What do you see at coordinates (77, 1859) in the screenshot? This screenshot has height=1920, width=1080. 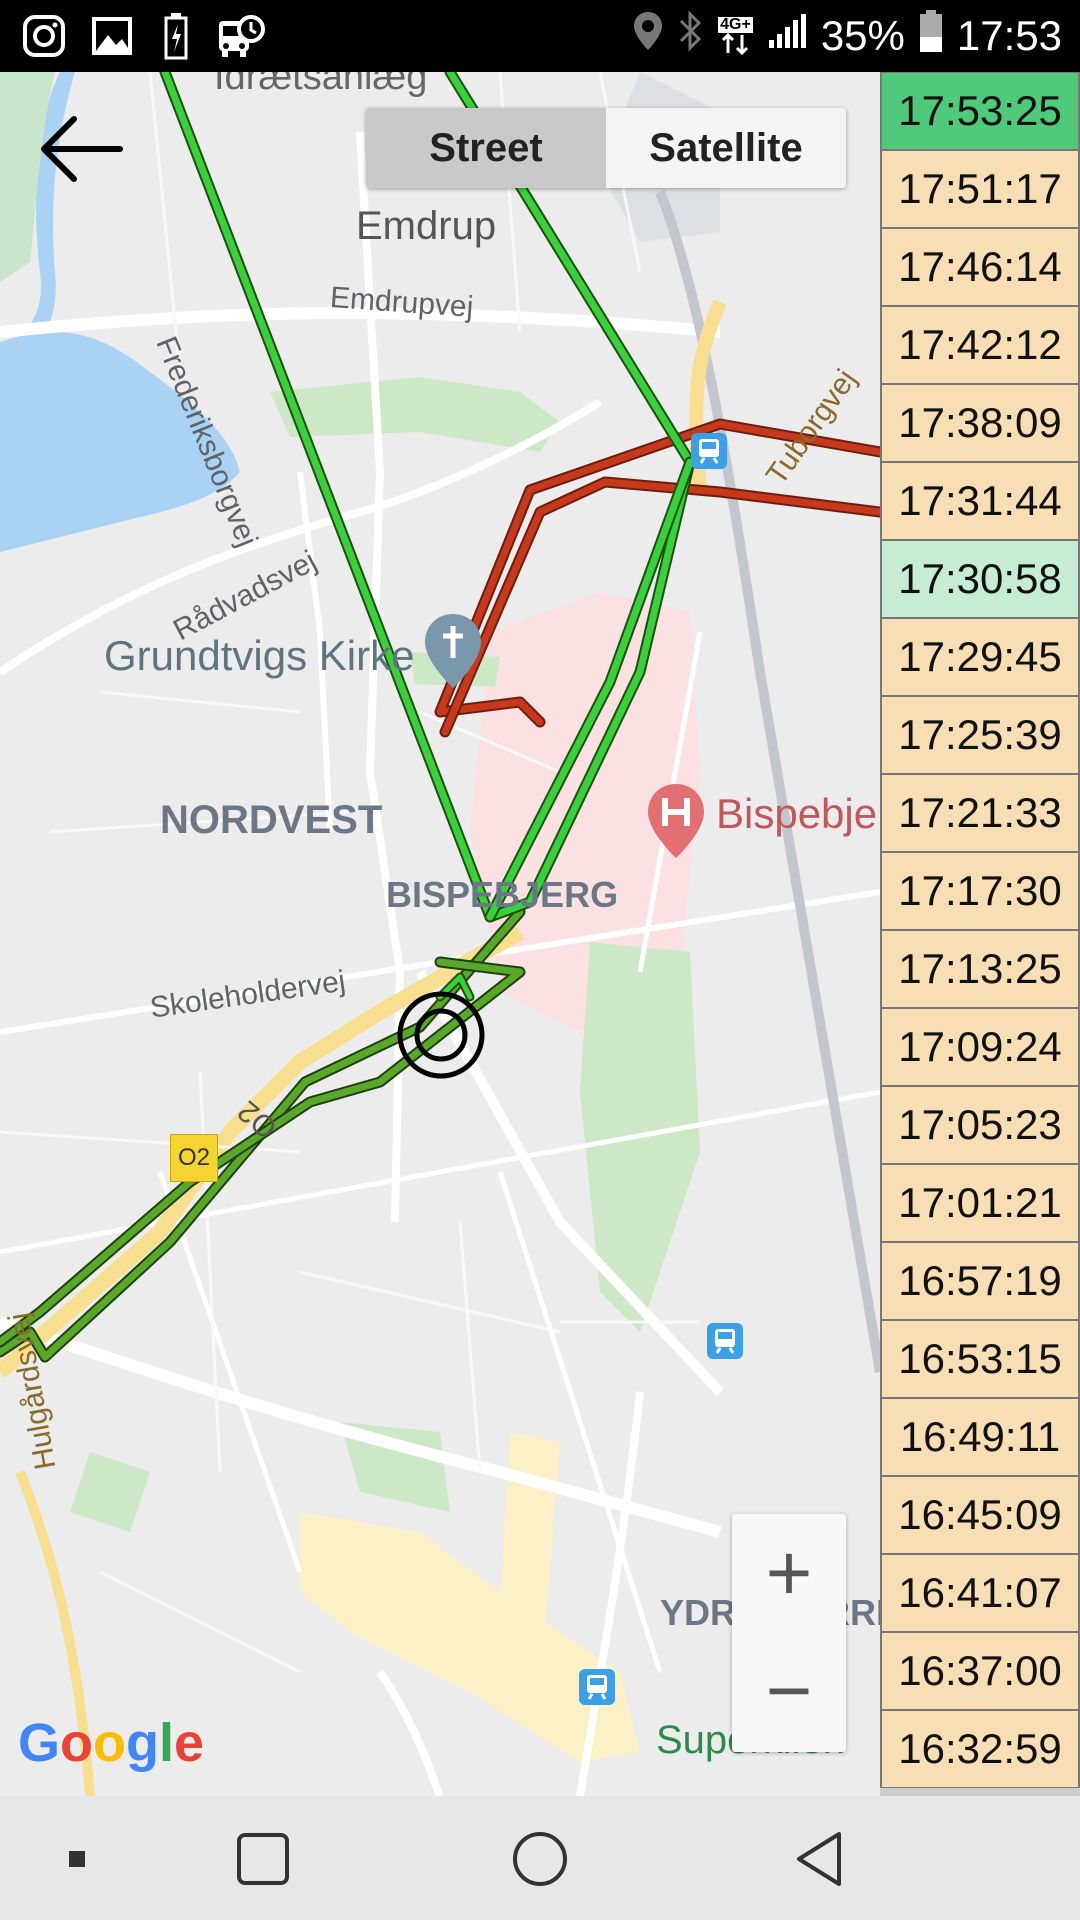 I see `recents-dot-icon` at bounding box center [77, 1859].